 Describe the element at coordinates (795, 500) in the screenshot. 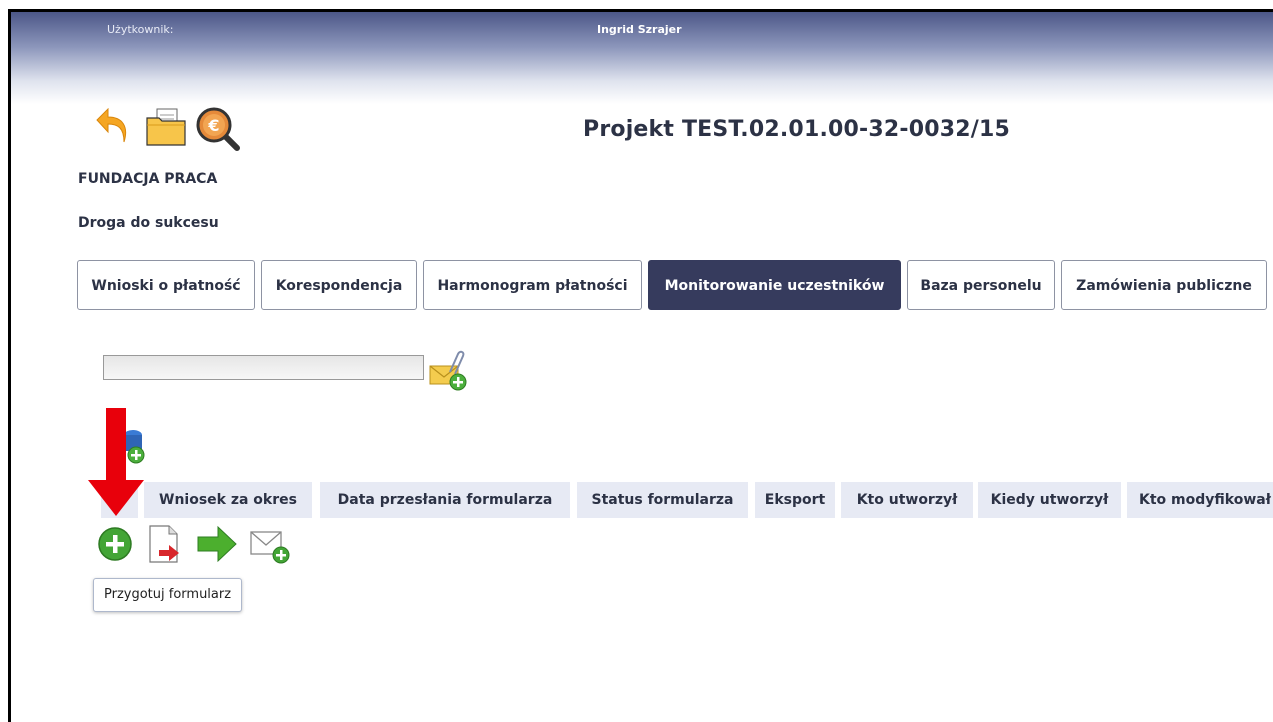

I see `column-header-eksport: Eksport` at that location.